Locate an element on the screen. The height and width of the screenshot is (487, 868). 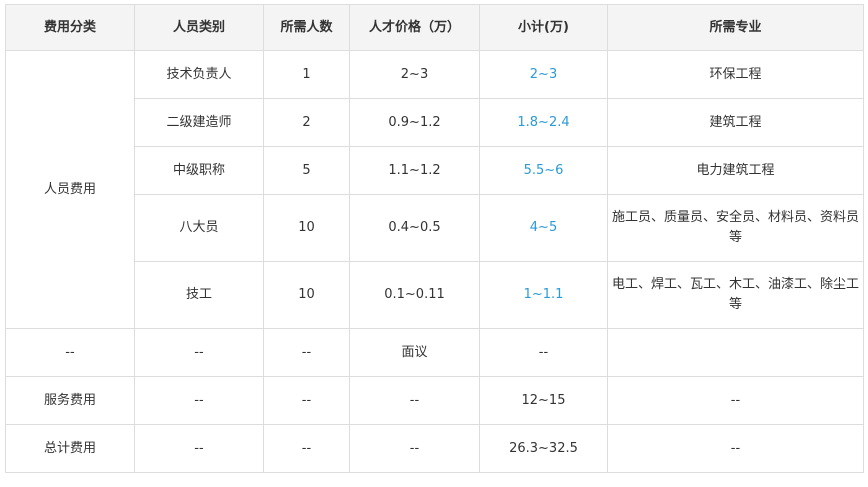
header-price: 人才价格（万） is located at coordinates (414, 27).